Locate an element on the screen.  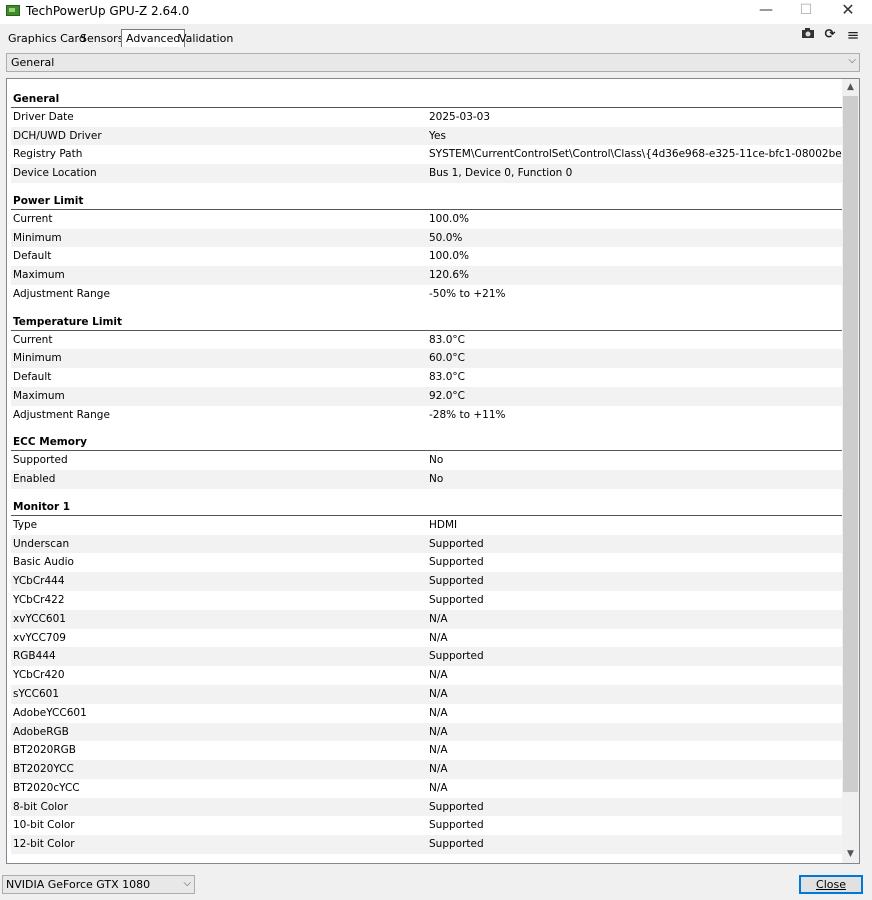
vertical-scrollbar: ▲ ▼ is located at coordinates (850, 471).